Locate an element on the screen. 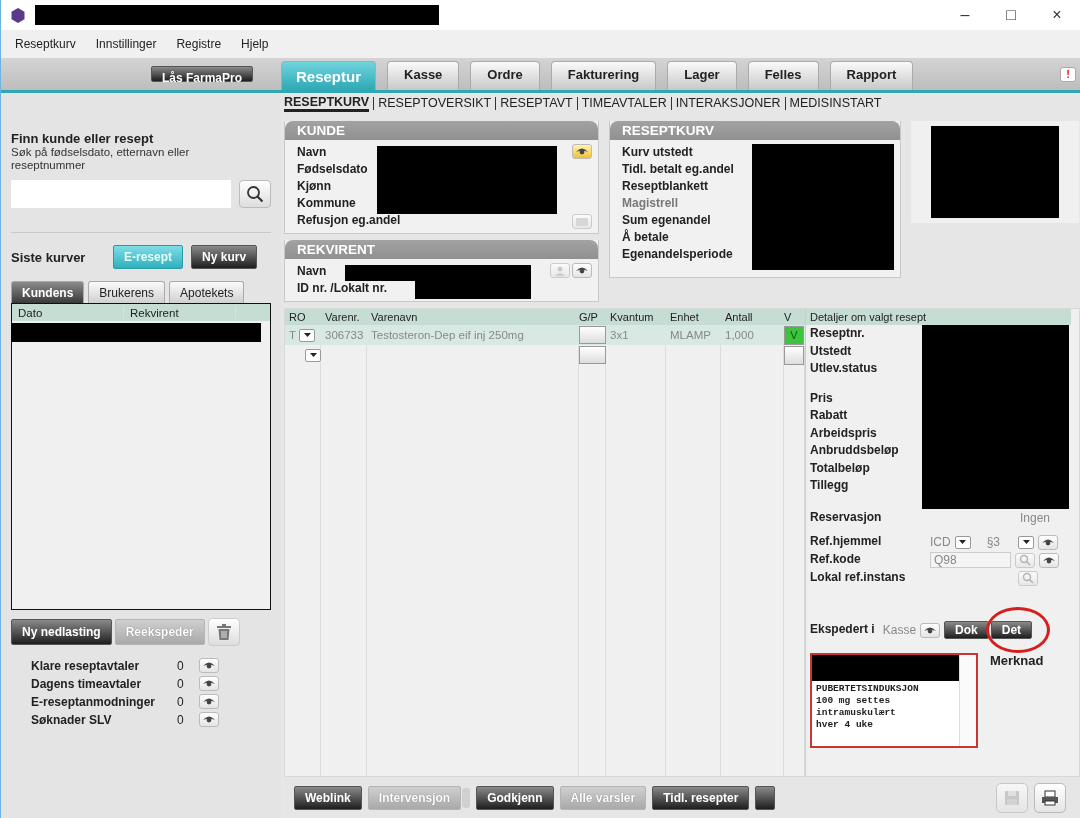  search-button is located at coordinates (255, 194).